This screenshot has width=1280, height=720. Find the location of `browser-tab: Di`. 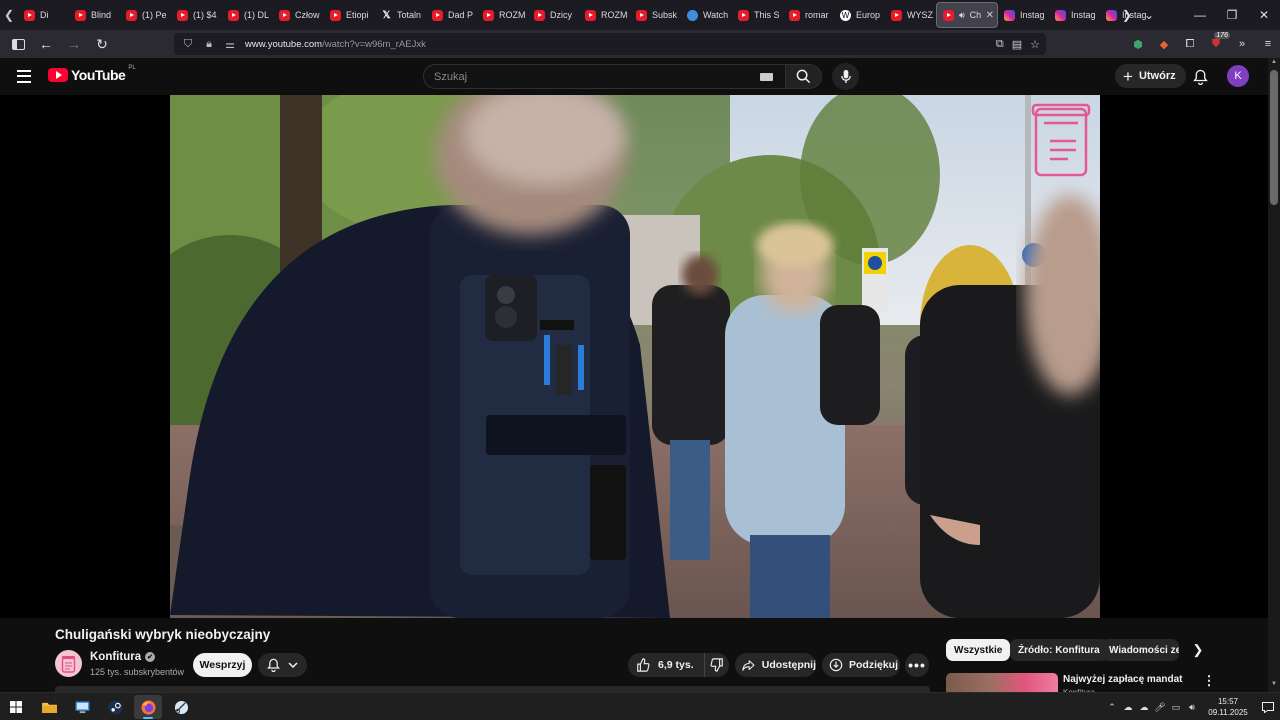

browser-tab: Di is located at coordinates (43, 15).